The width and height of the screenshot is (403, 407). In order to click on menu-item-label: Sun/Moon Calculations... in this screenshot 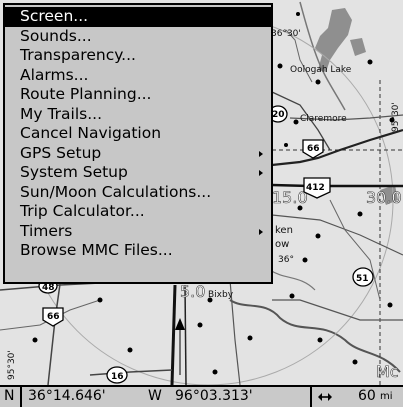, I will do `click(116, 191)`.